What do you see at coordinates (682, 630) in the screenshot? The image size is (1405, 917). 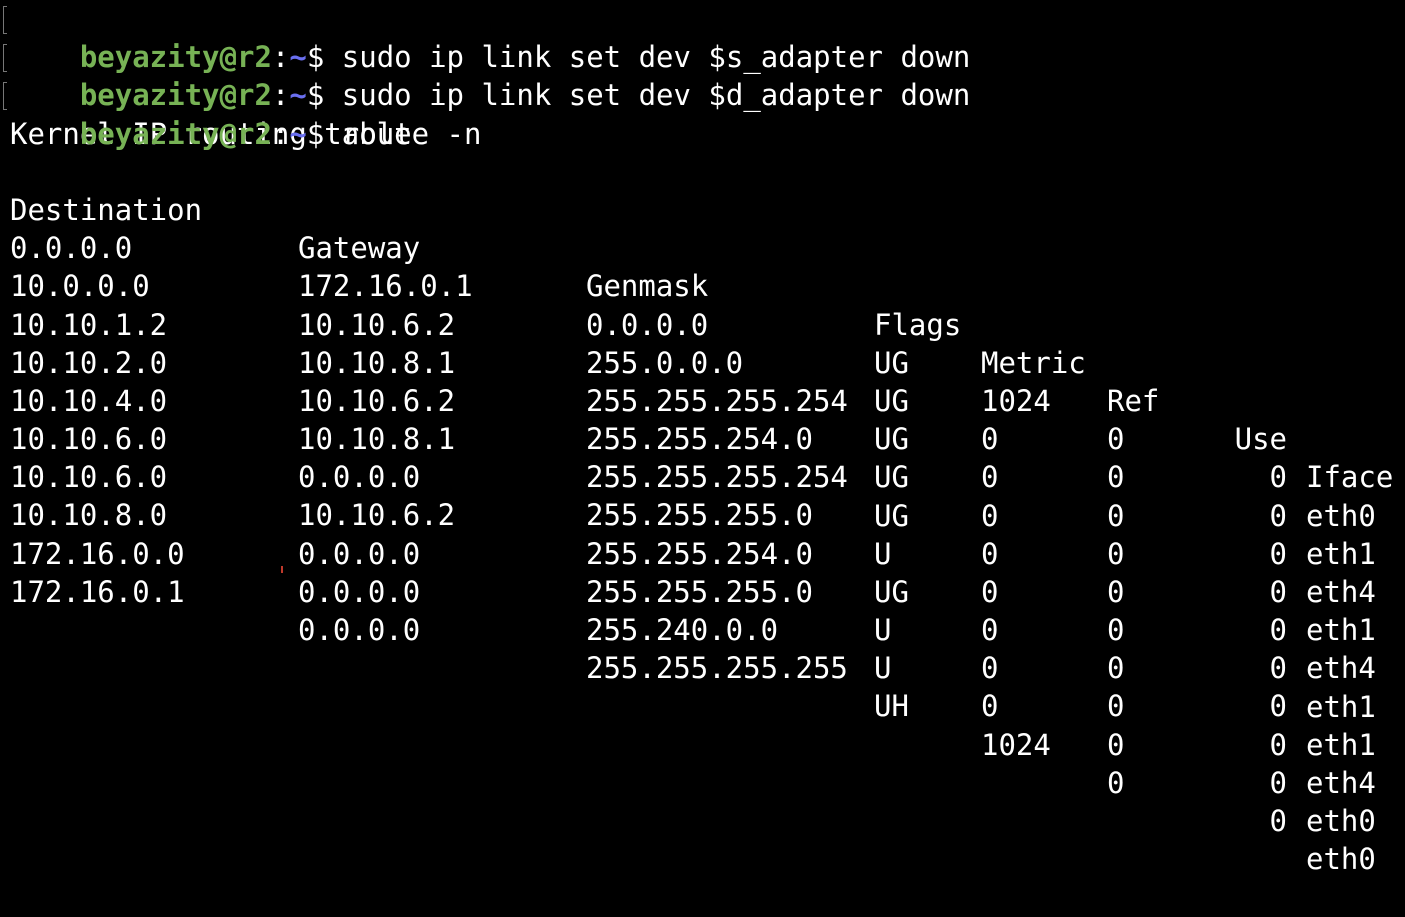 I see `cell-genmask: 255.240.0.0` at bounding box center [682, 630].